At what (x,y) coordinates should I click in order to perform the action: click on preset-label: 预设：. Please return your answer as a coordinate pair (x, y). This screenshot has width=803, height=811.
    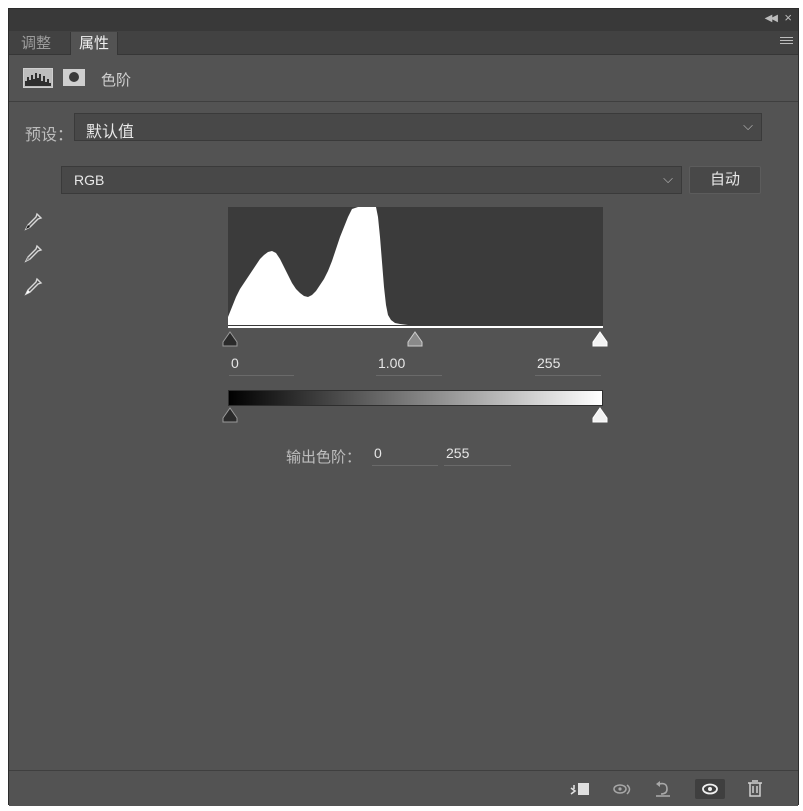
    Looking at the image, I should click on (49, 135).